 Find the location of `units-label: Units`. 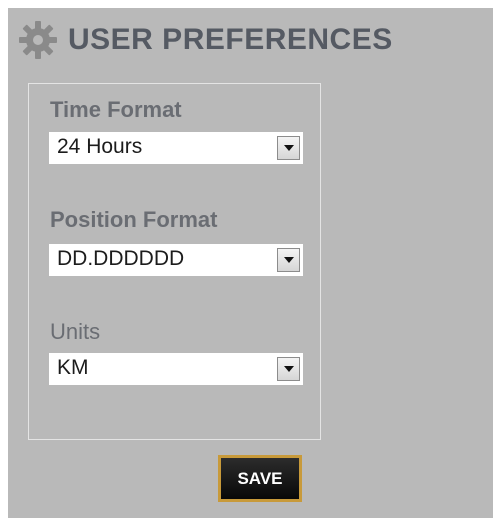

units-label: Units is located at coordinates (75, 331).